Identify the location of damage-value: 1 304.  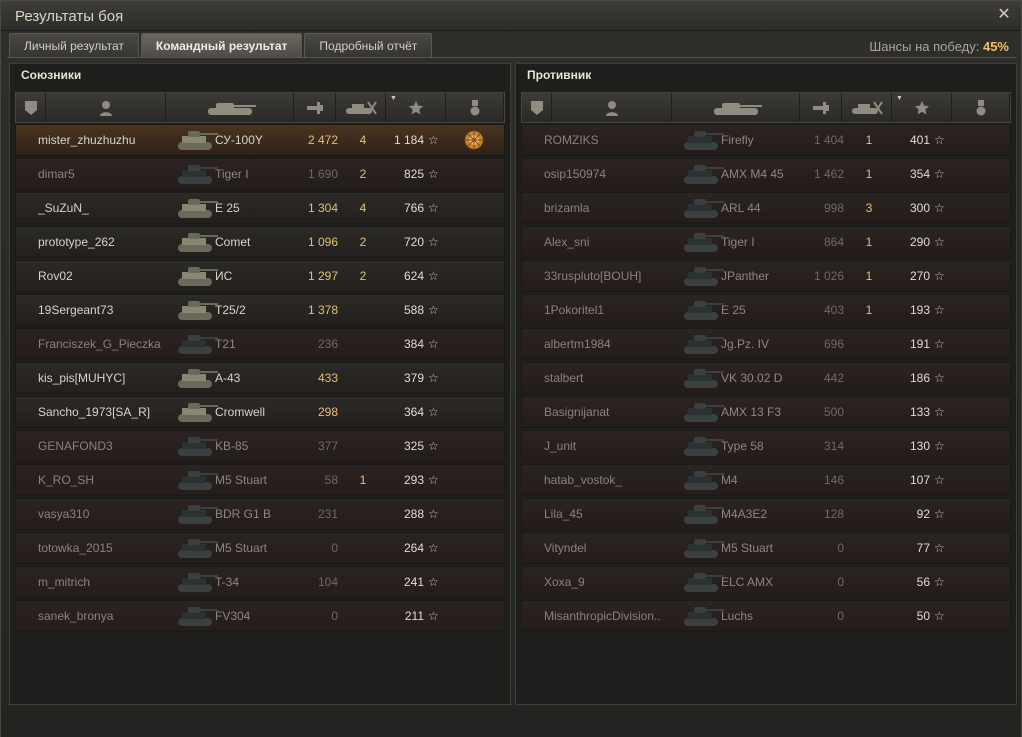
(322, 208).